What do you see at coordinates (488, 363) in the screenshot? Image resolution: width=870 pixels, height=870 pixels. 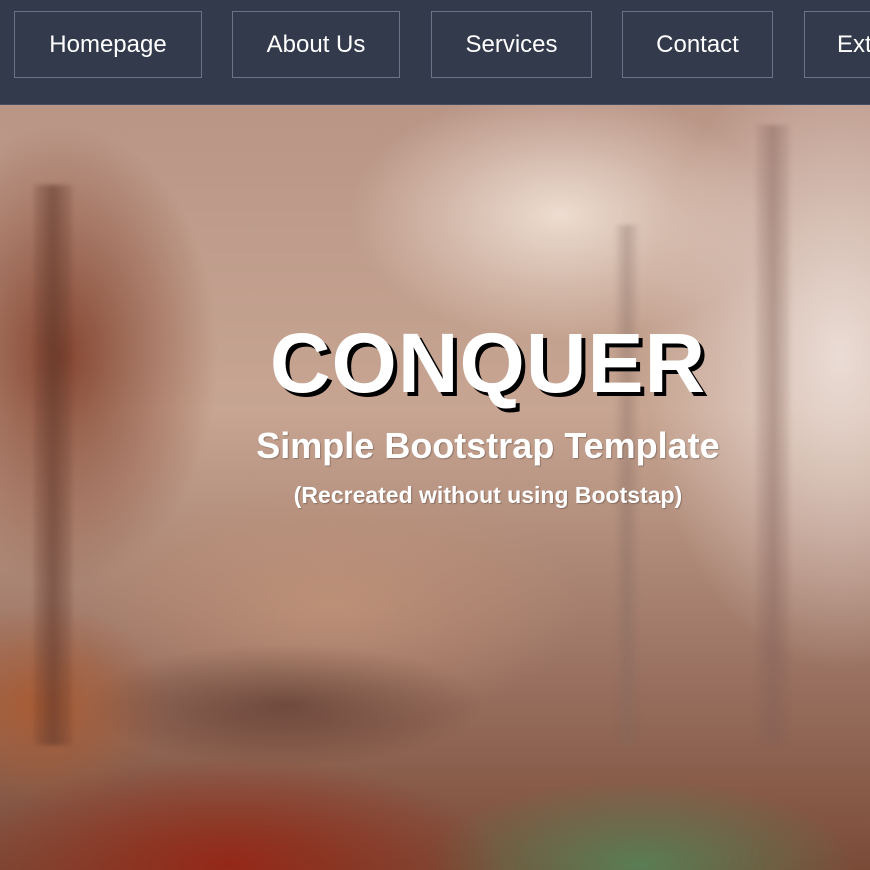 I see `hero-title: CONQUER` at bounding box center [488, 363].